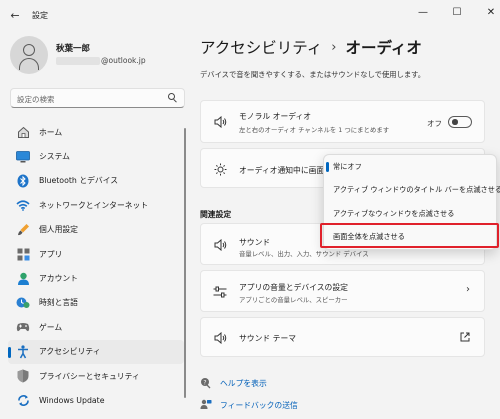 The image size is (500, 419). I want to click on sidebar-item-personalization: 個人用設定, so click(96, 230).